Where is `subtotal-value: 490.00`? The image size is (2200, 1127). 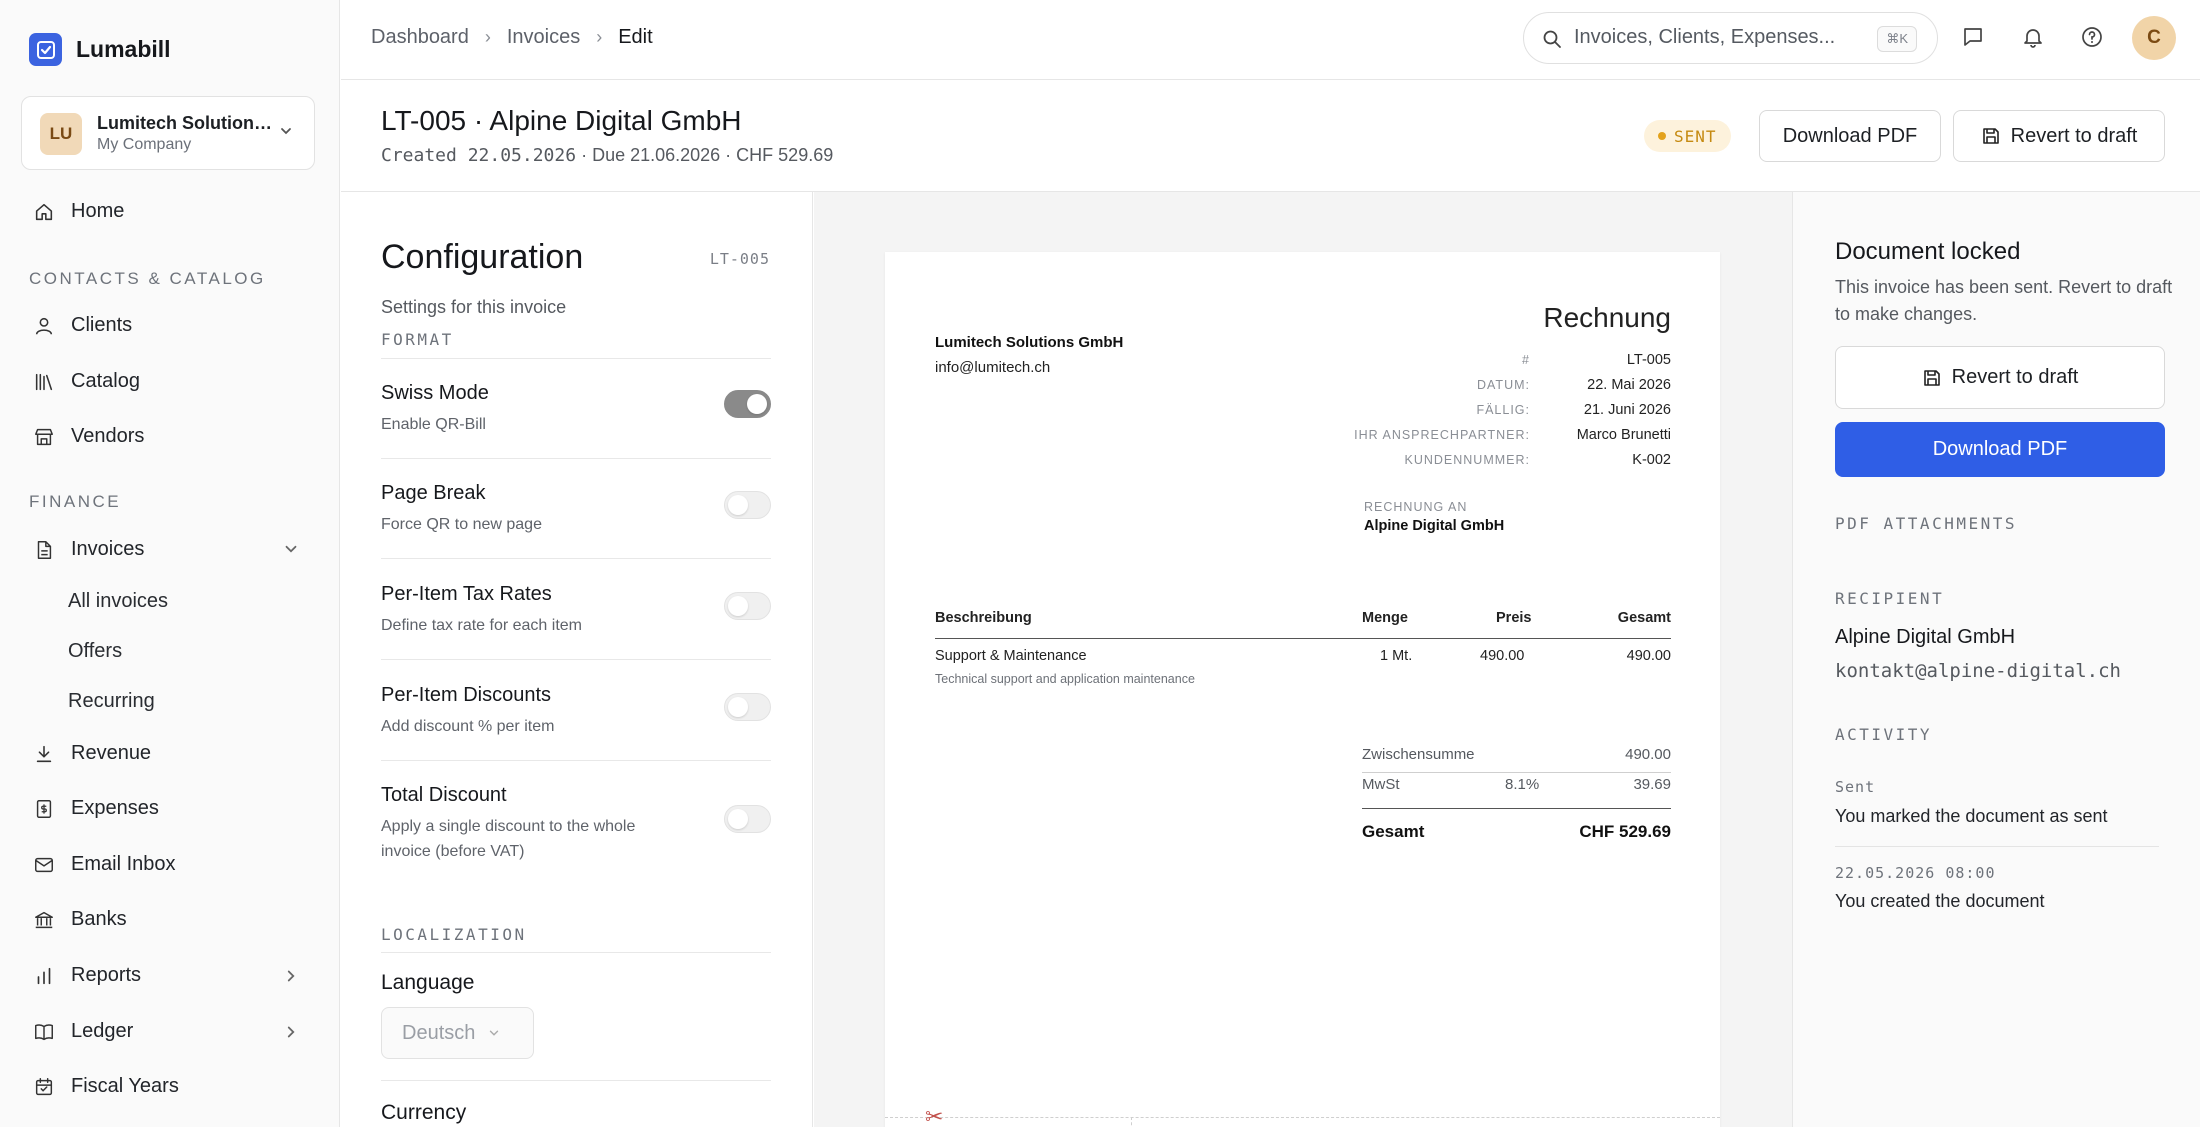
subtotal-value: 490.00 is located at coordinates (1648, 754).